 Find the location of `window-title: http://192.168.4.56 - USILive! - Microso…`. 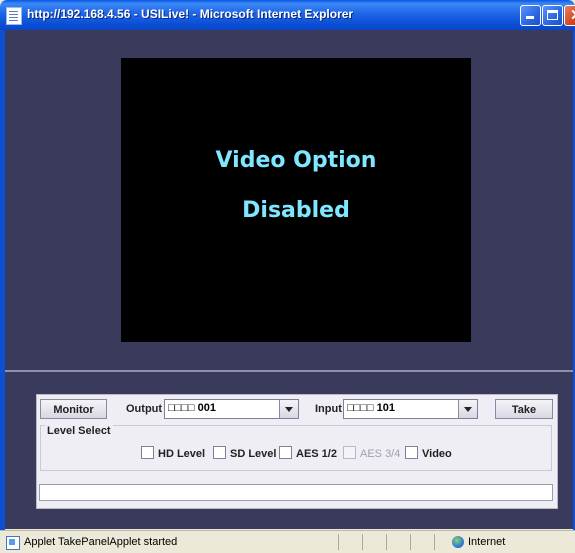

window-title: http://192.168.4.56 - USILive! - Microso… is located at coordinates (190, 14).